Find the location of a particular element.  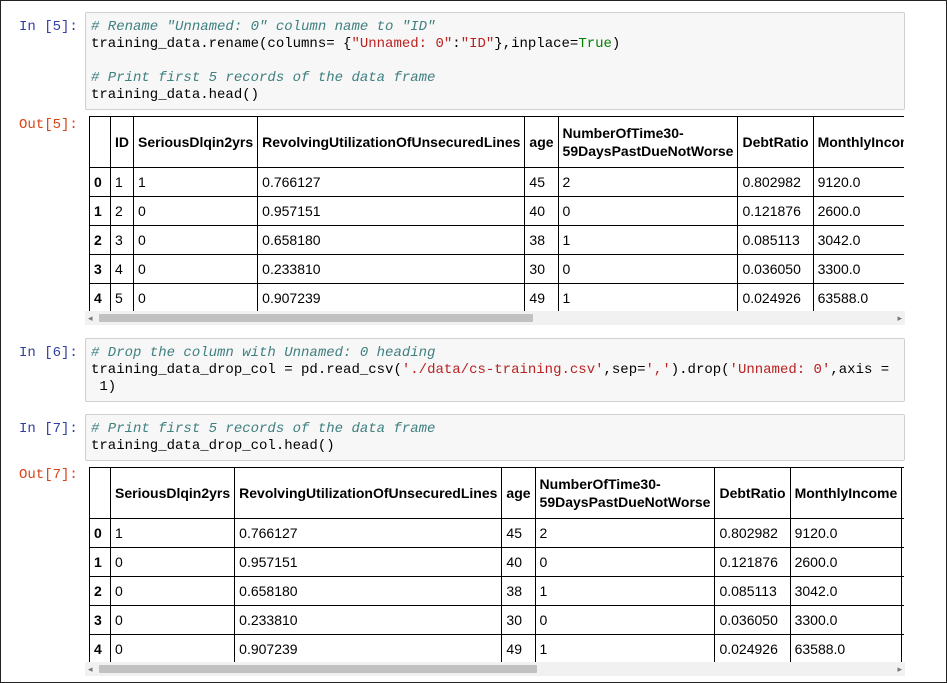

code-string: "ID" is located at coordinates (477, 44).